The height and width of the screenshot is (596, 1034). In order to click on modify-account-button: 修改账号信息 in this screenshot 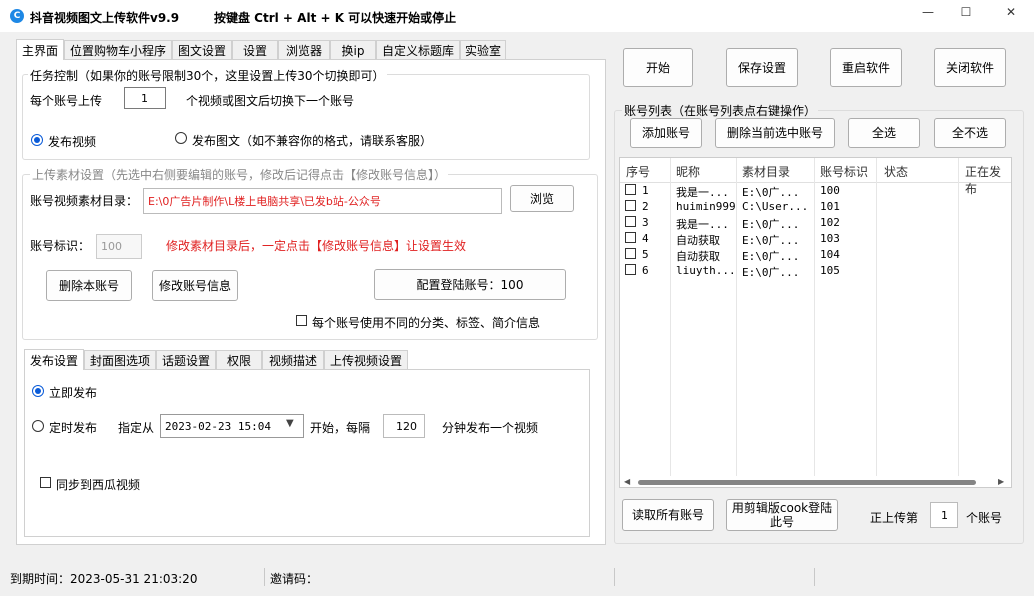, I will do `click(195, 285)`.